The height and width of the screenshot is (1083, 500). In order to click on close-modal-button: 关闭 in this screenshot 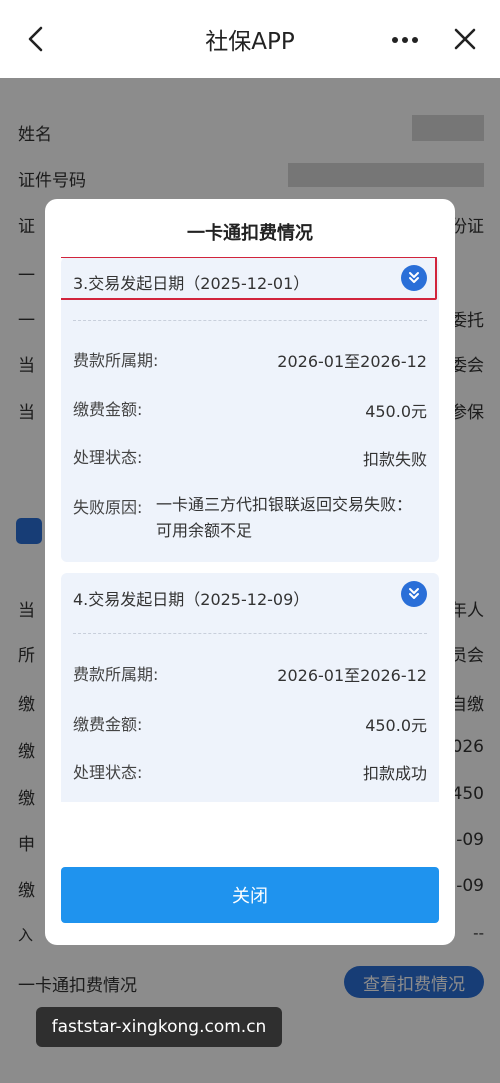, I will do `click(250, 895)`.